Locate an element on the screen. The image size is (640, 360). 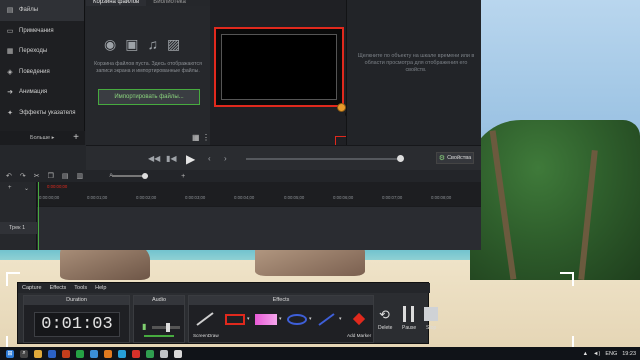
whatsapp-icon is located at coordinates (80, 353).